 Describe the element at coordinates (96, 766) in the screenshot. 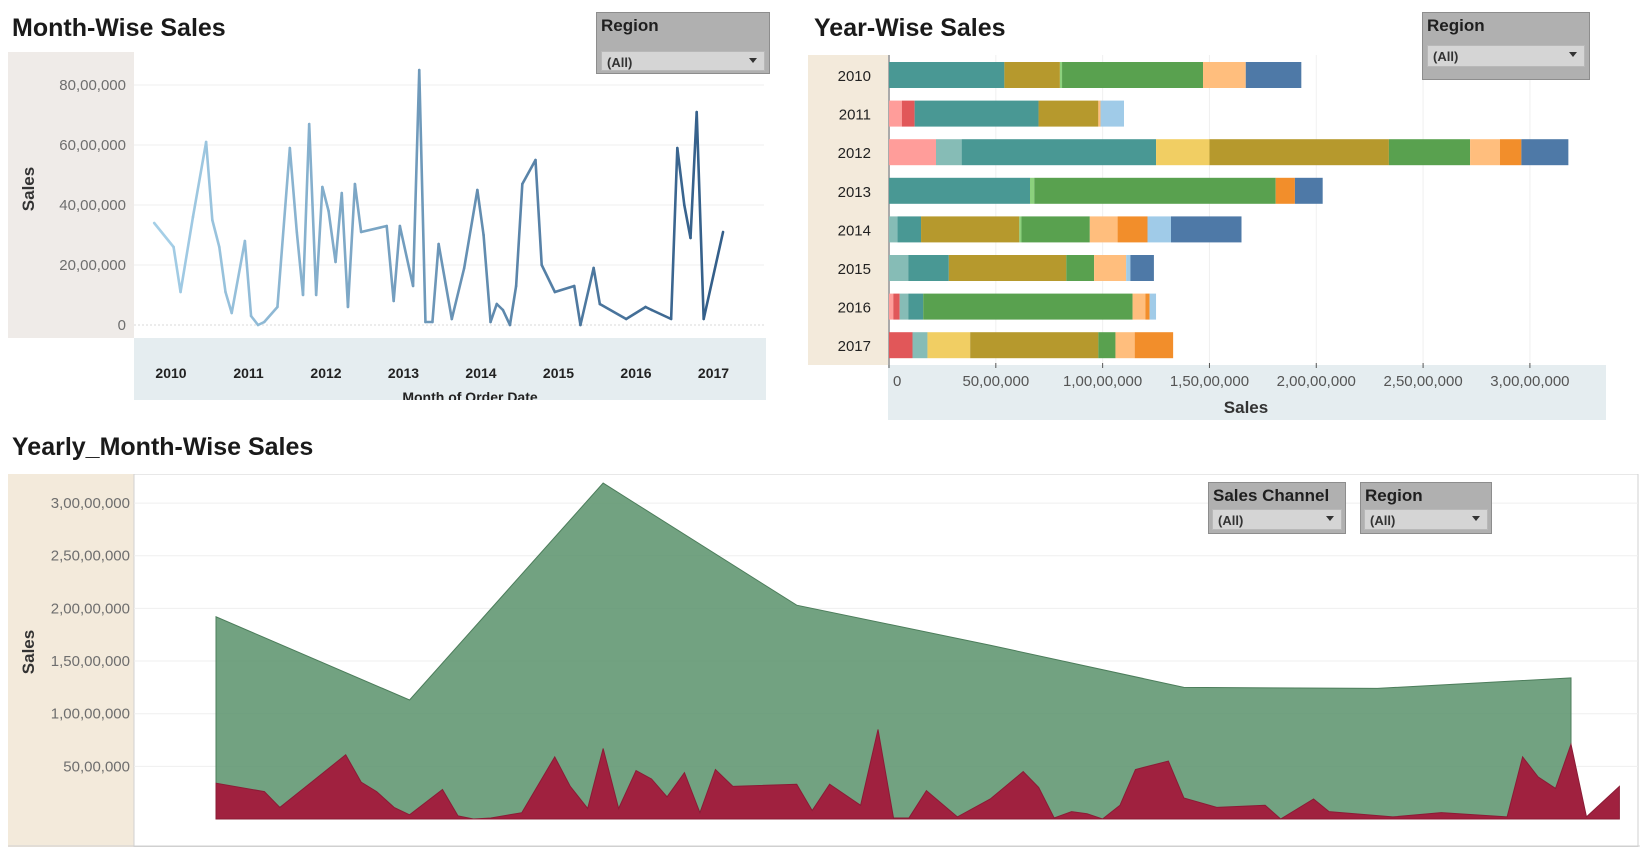

I see `y-tick-label: 50,00,000` at that location.